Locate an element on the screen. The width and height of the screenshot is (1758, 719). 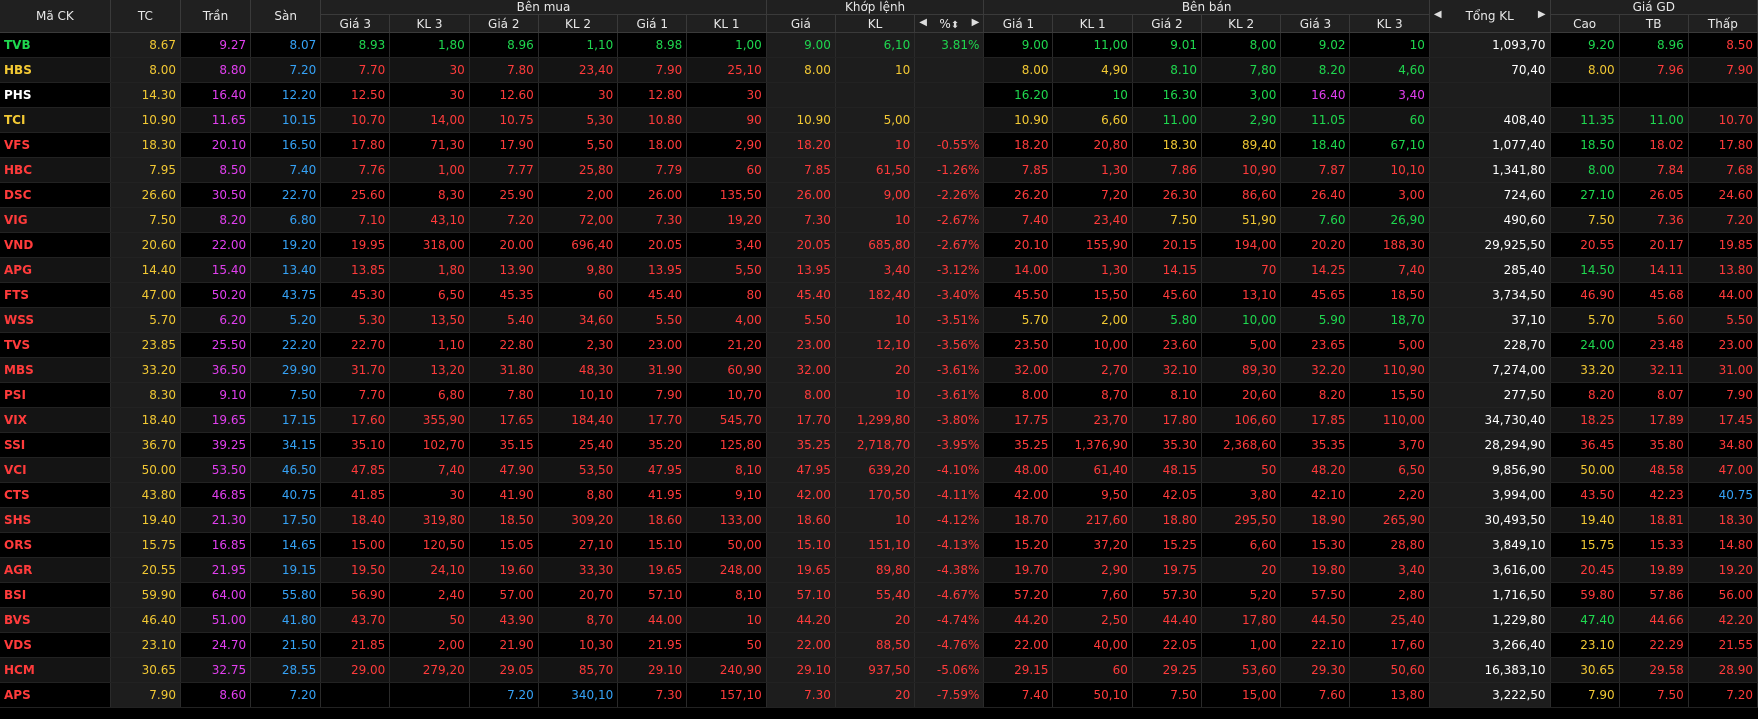
header-sell-2: KL 1 is located at coordinates (1092, 23).